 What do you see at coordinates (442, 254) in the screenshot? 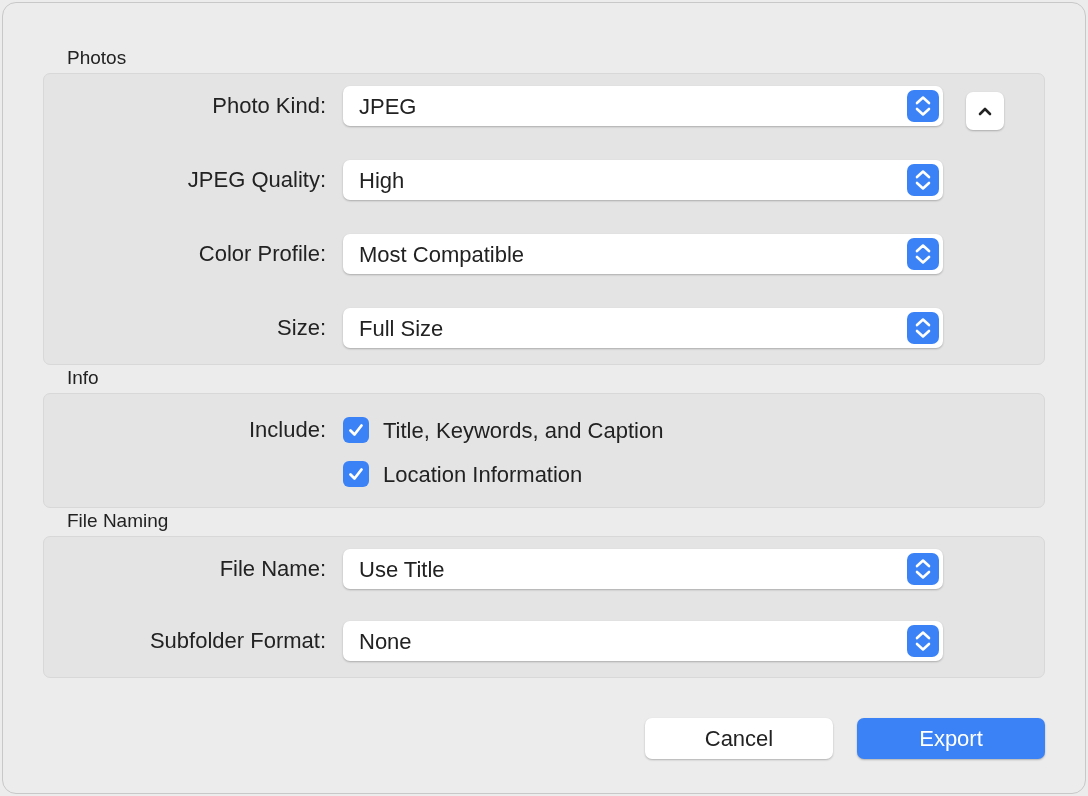
I see `popup-value: Most Compatible` at bounding box center [442, 254].